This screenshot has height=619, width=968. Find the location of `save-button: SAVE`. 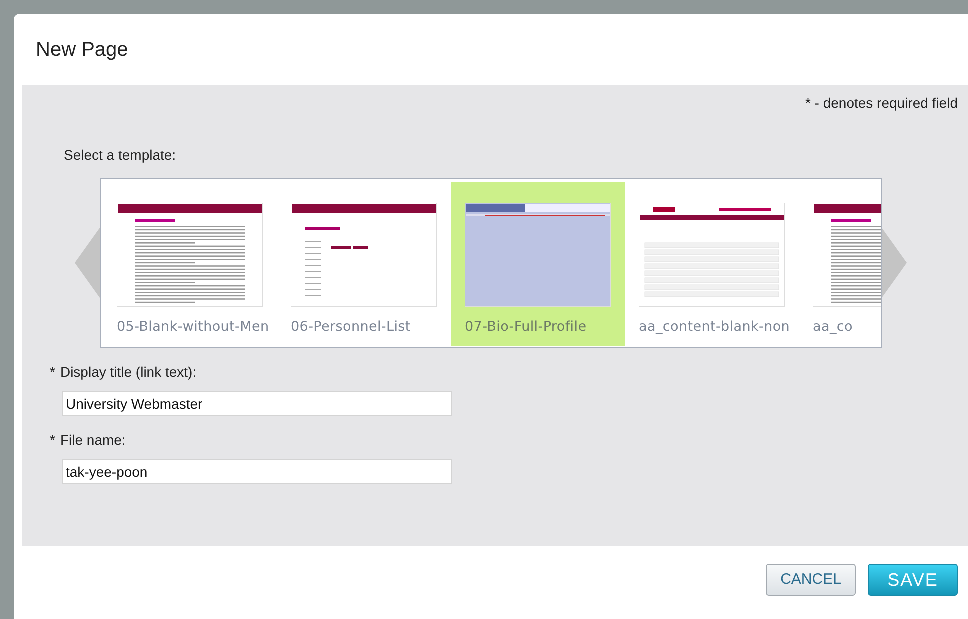

save-button: SAVE is located at coordinates (913, 580).